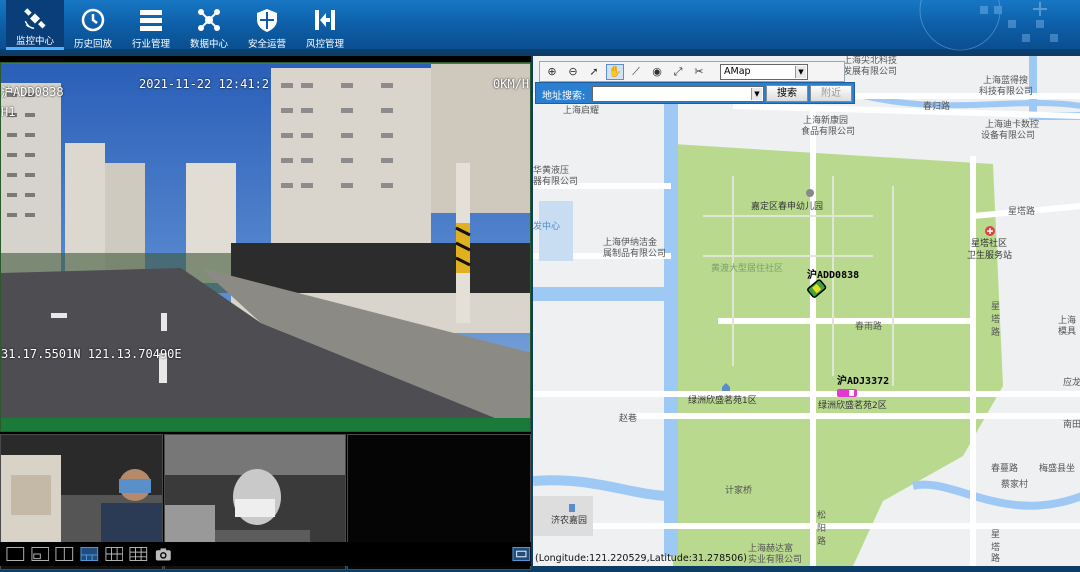 Image resolution: width=1080 pixels, height=572 pixels. I want to click on decorative-pattern, so click(988, 25).